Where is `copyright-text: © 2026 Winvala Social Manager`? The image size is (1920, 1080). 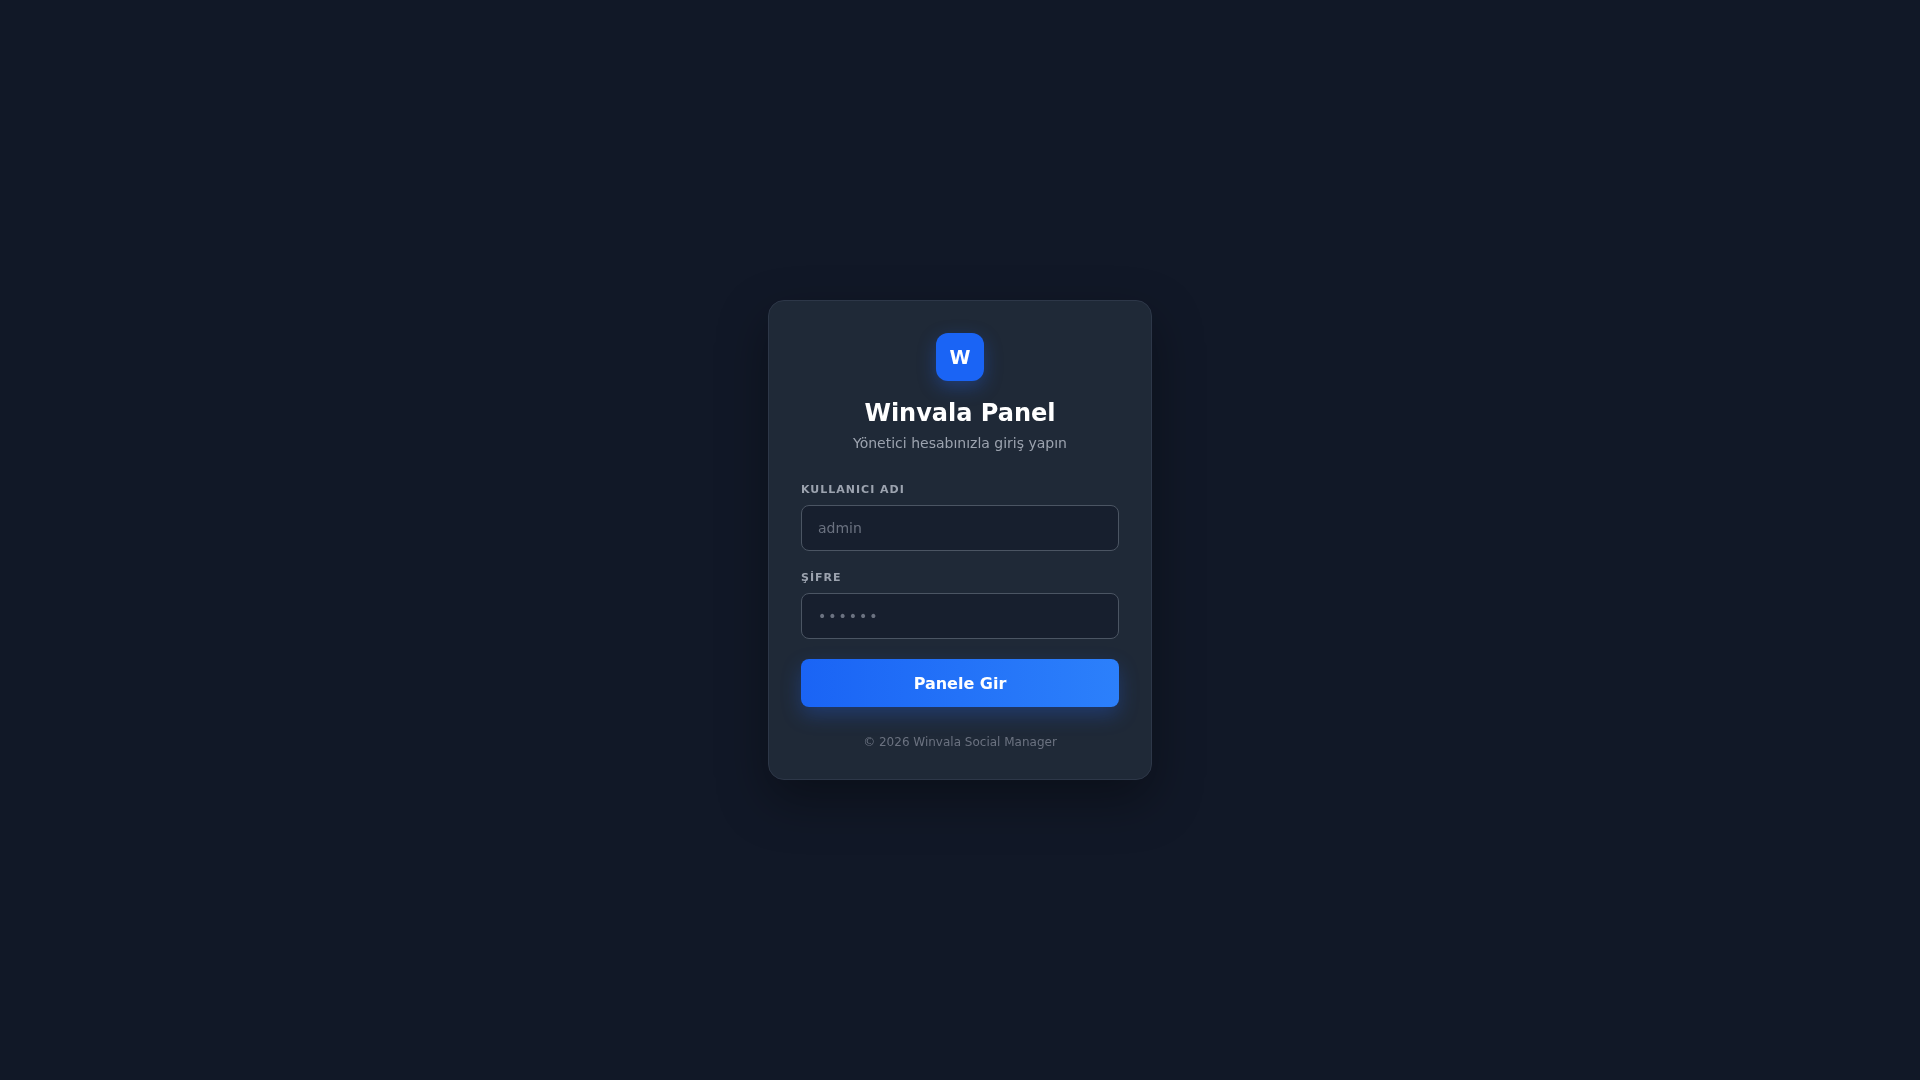
copyright-text: © 2026 Winvala Social Manager is located at coordinates (960, 742).